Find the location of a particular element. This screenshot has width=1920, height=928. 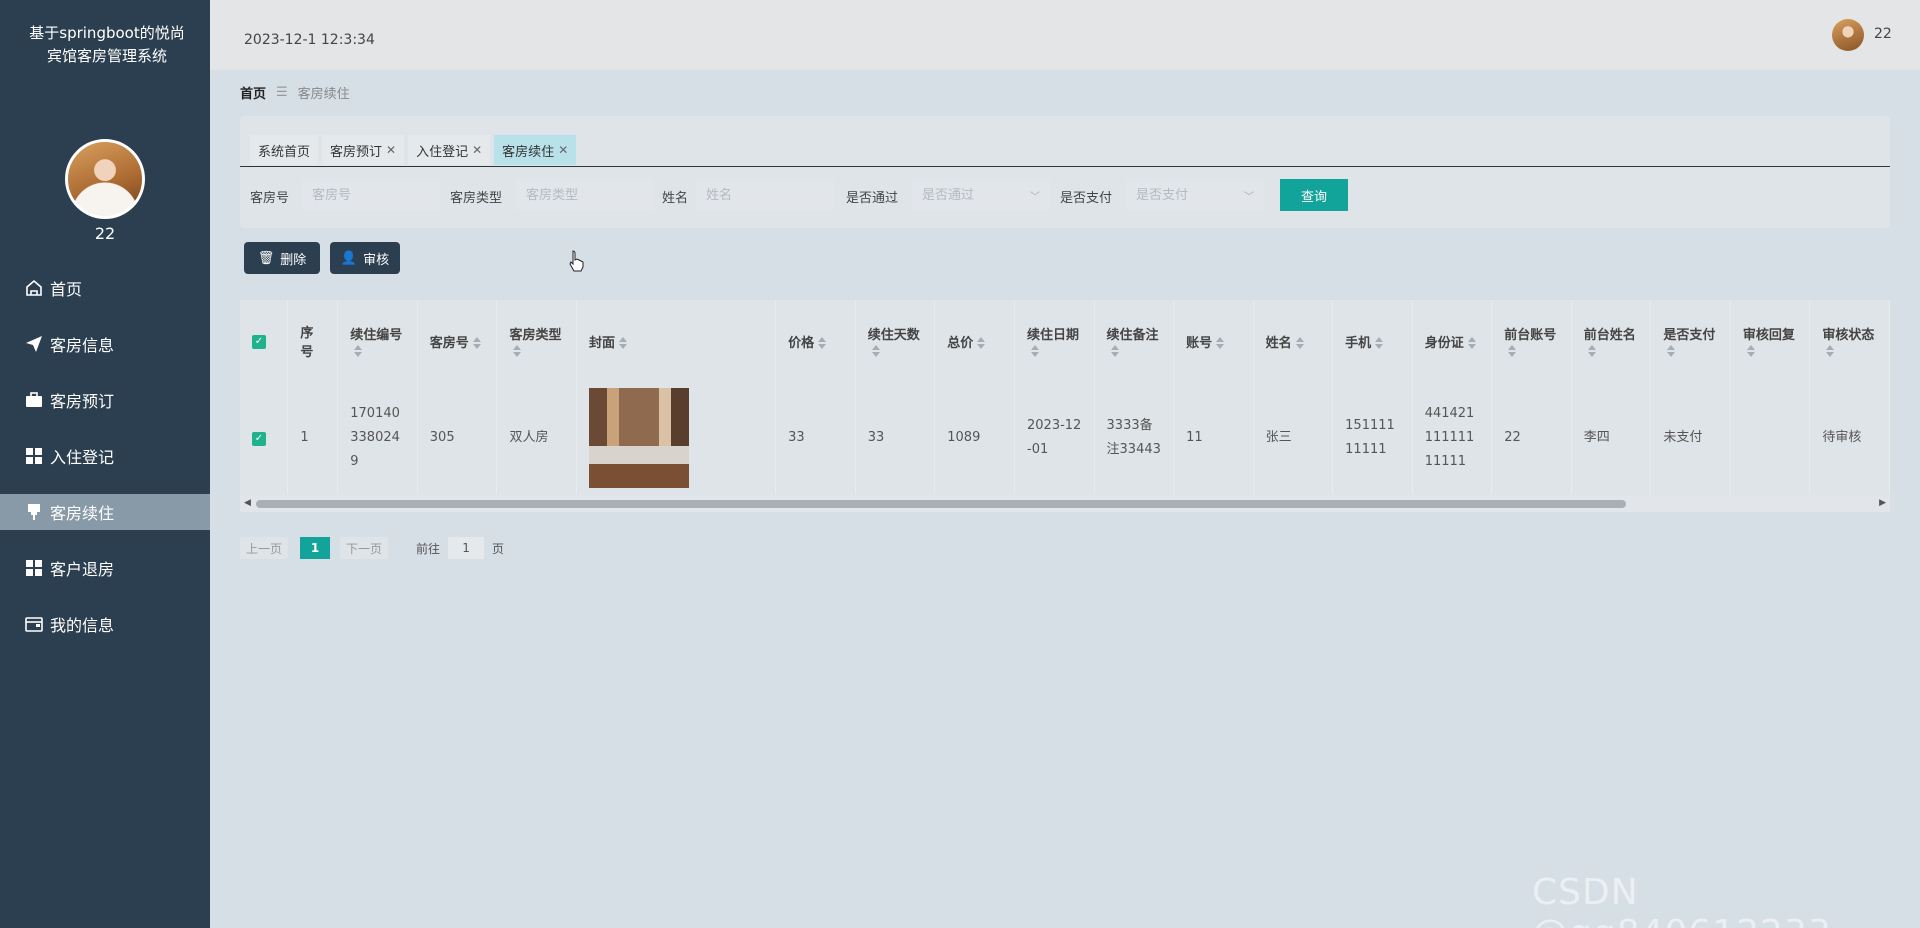

sidebar-item-checkout: 客户退房 is located at coordinates (105, 568).